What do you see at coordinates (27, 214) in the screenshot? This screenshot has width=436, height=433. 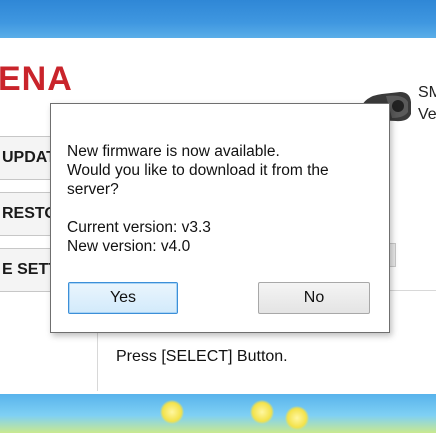 I see `restore-button: RESTORE` at bounding box center [27, 214].